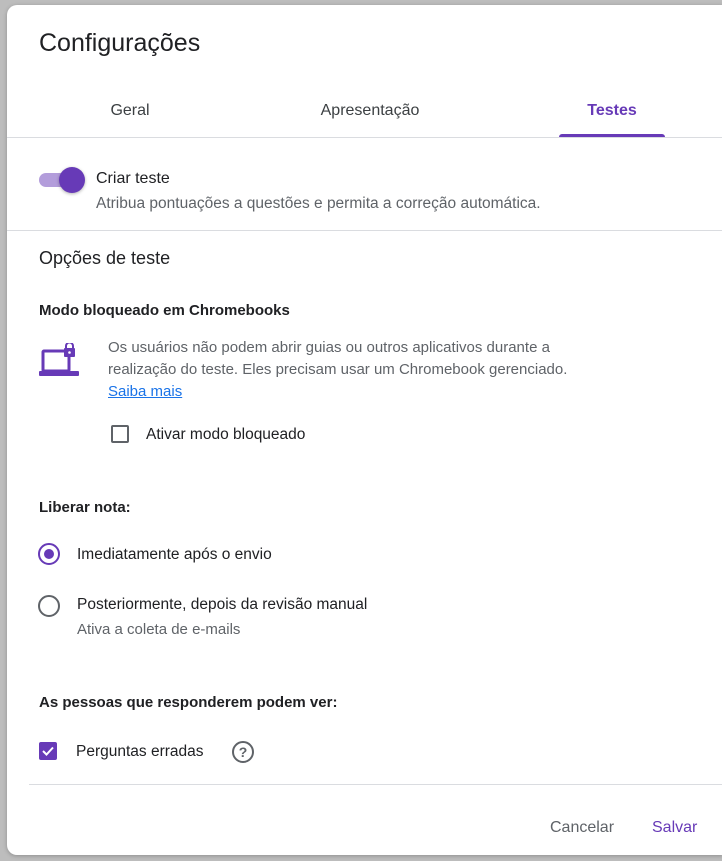 Image resolution: width=722 pixels, height=861 pixels. Describe the element at coordinates (130, 111) in the screenshot. I see `tab-general: Geral` at that location.